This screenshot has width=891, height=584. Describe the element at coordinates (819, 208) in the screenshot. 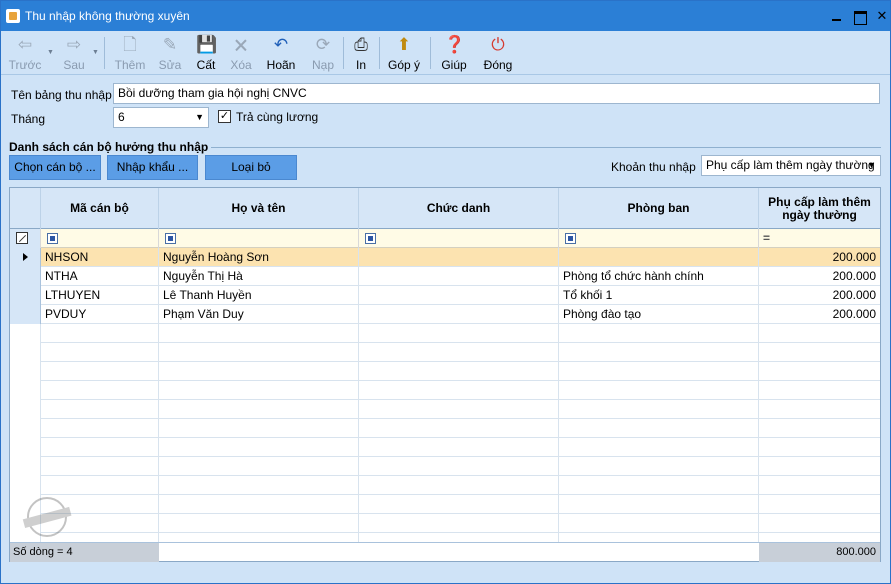

I see `column-header-amount: Phụ cấp làm thêm ngày thường` at that location.